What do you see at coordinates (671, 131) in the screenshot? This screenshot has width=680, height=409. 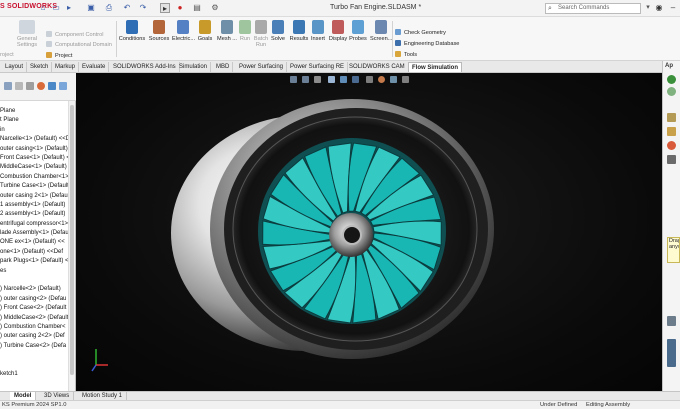 I see `view-palette-icon` at bounding box center [671, 131].